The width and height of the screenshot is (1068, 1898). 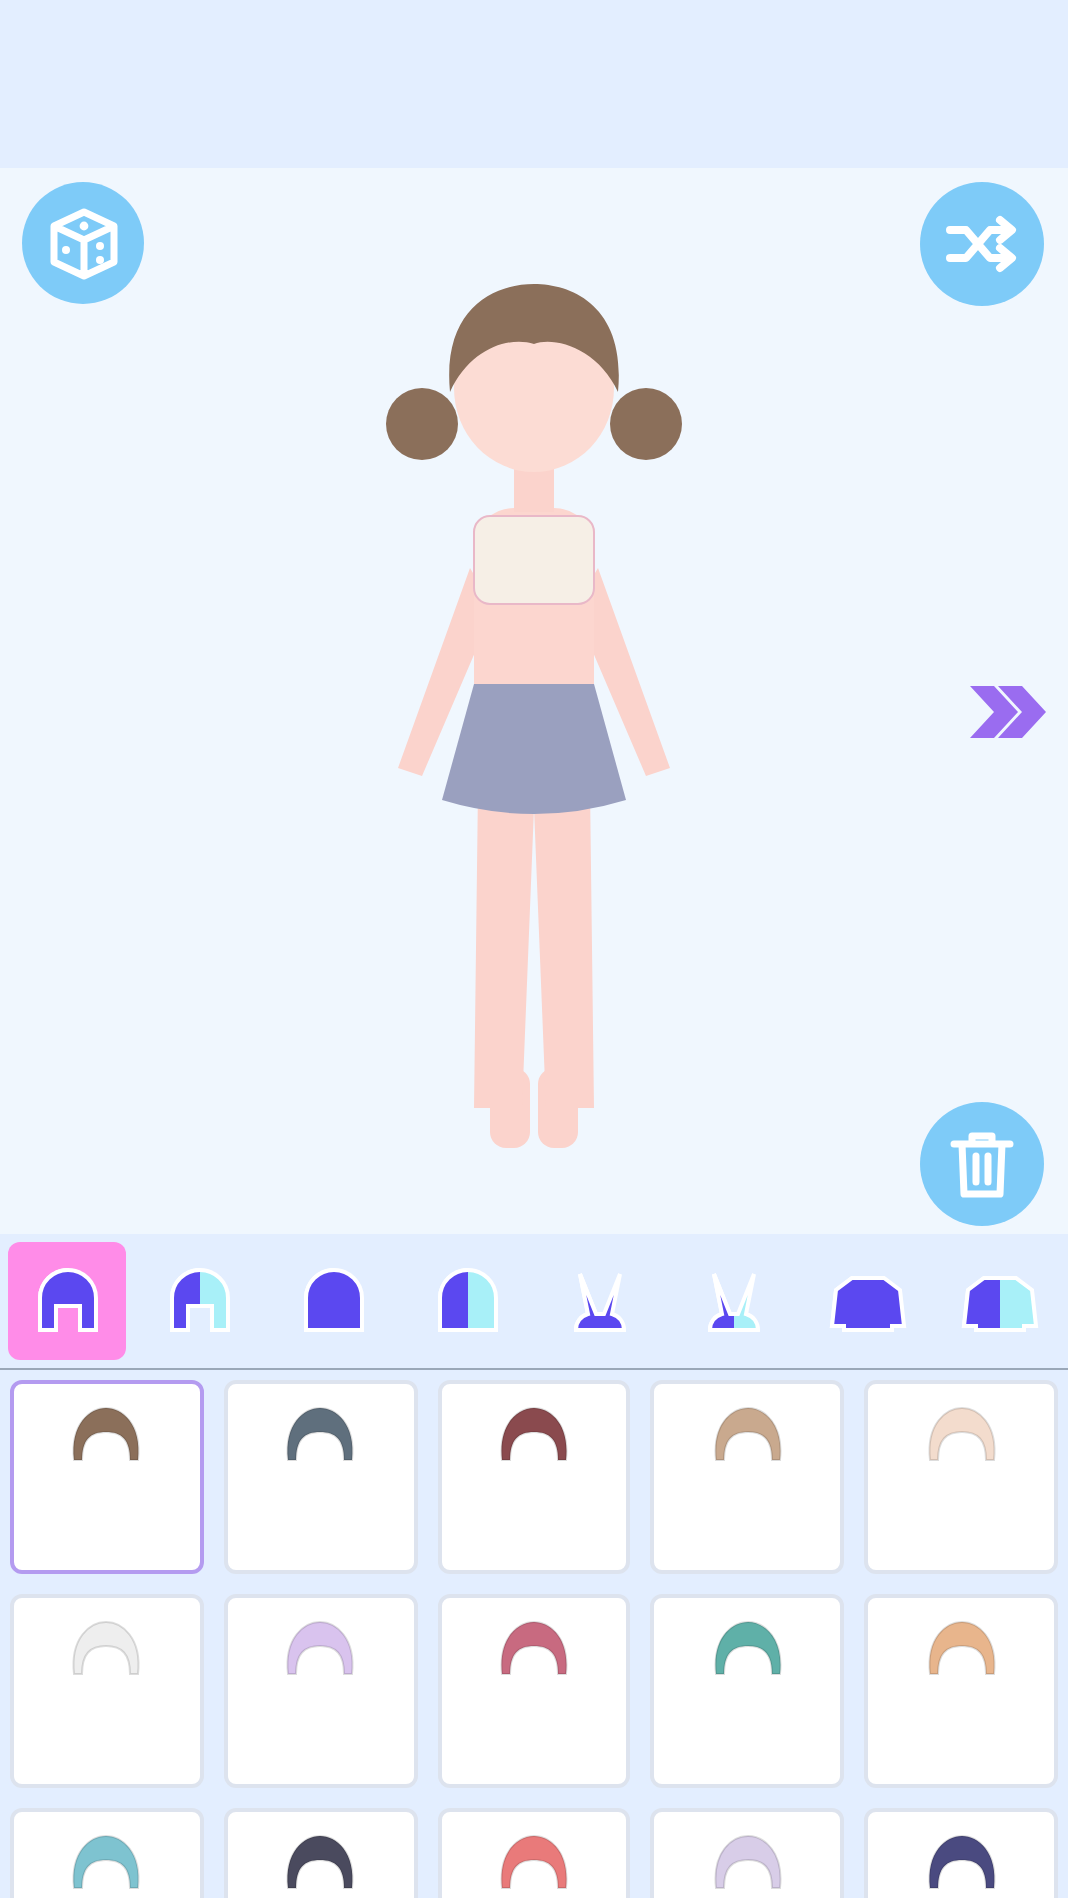 What do you see at coordinates (982, 244) in the screenshot?
I see `shuffle-icon` at bounding box center [982, 244].